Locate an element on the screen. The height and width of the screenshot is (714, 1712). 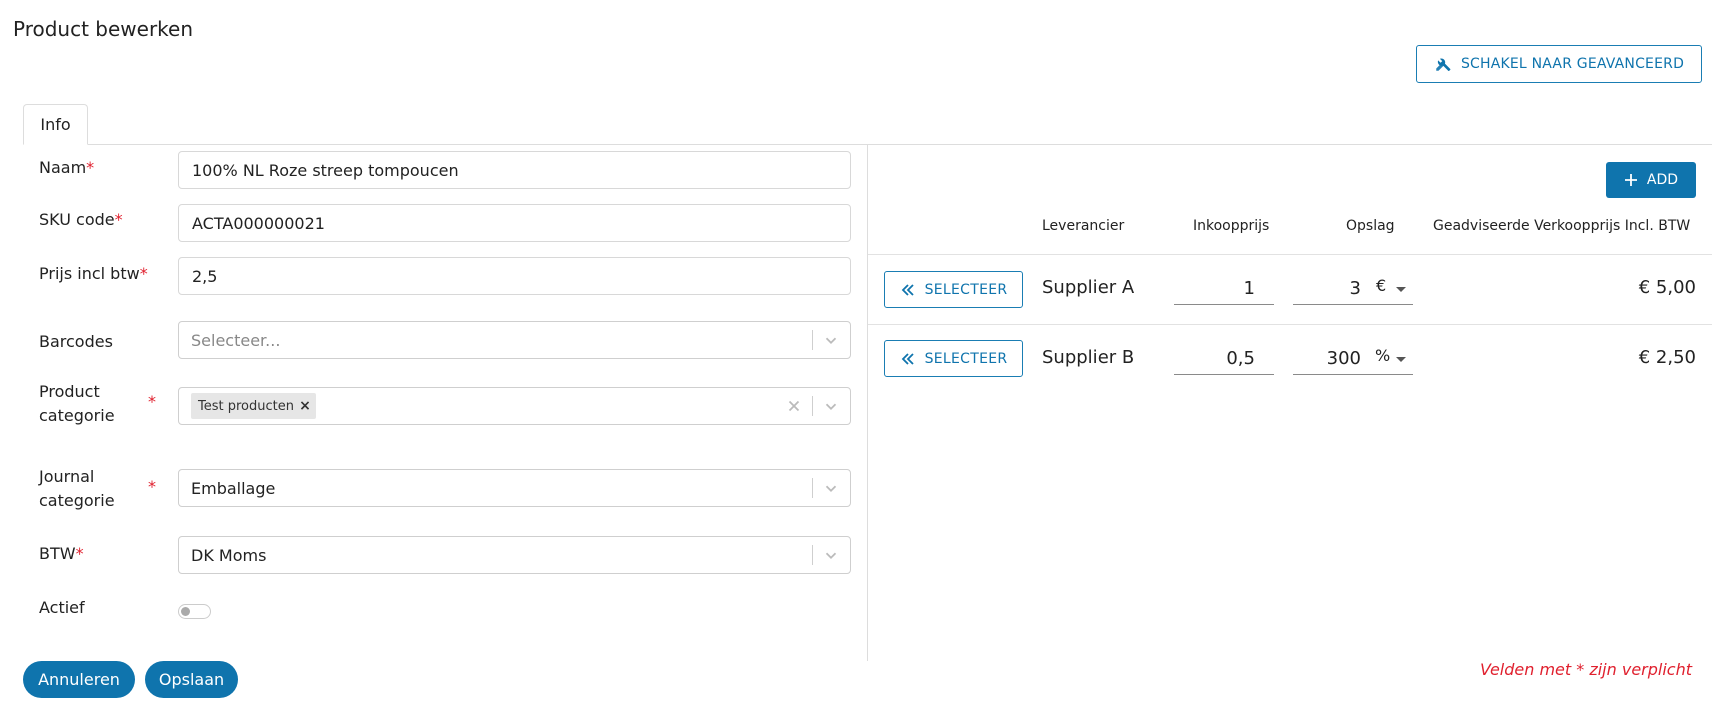
vat-select: DK Moms is located at coordinates (514, 555).